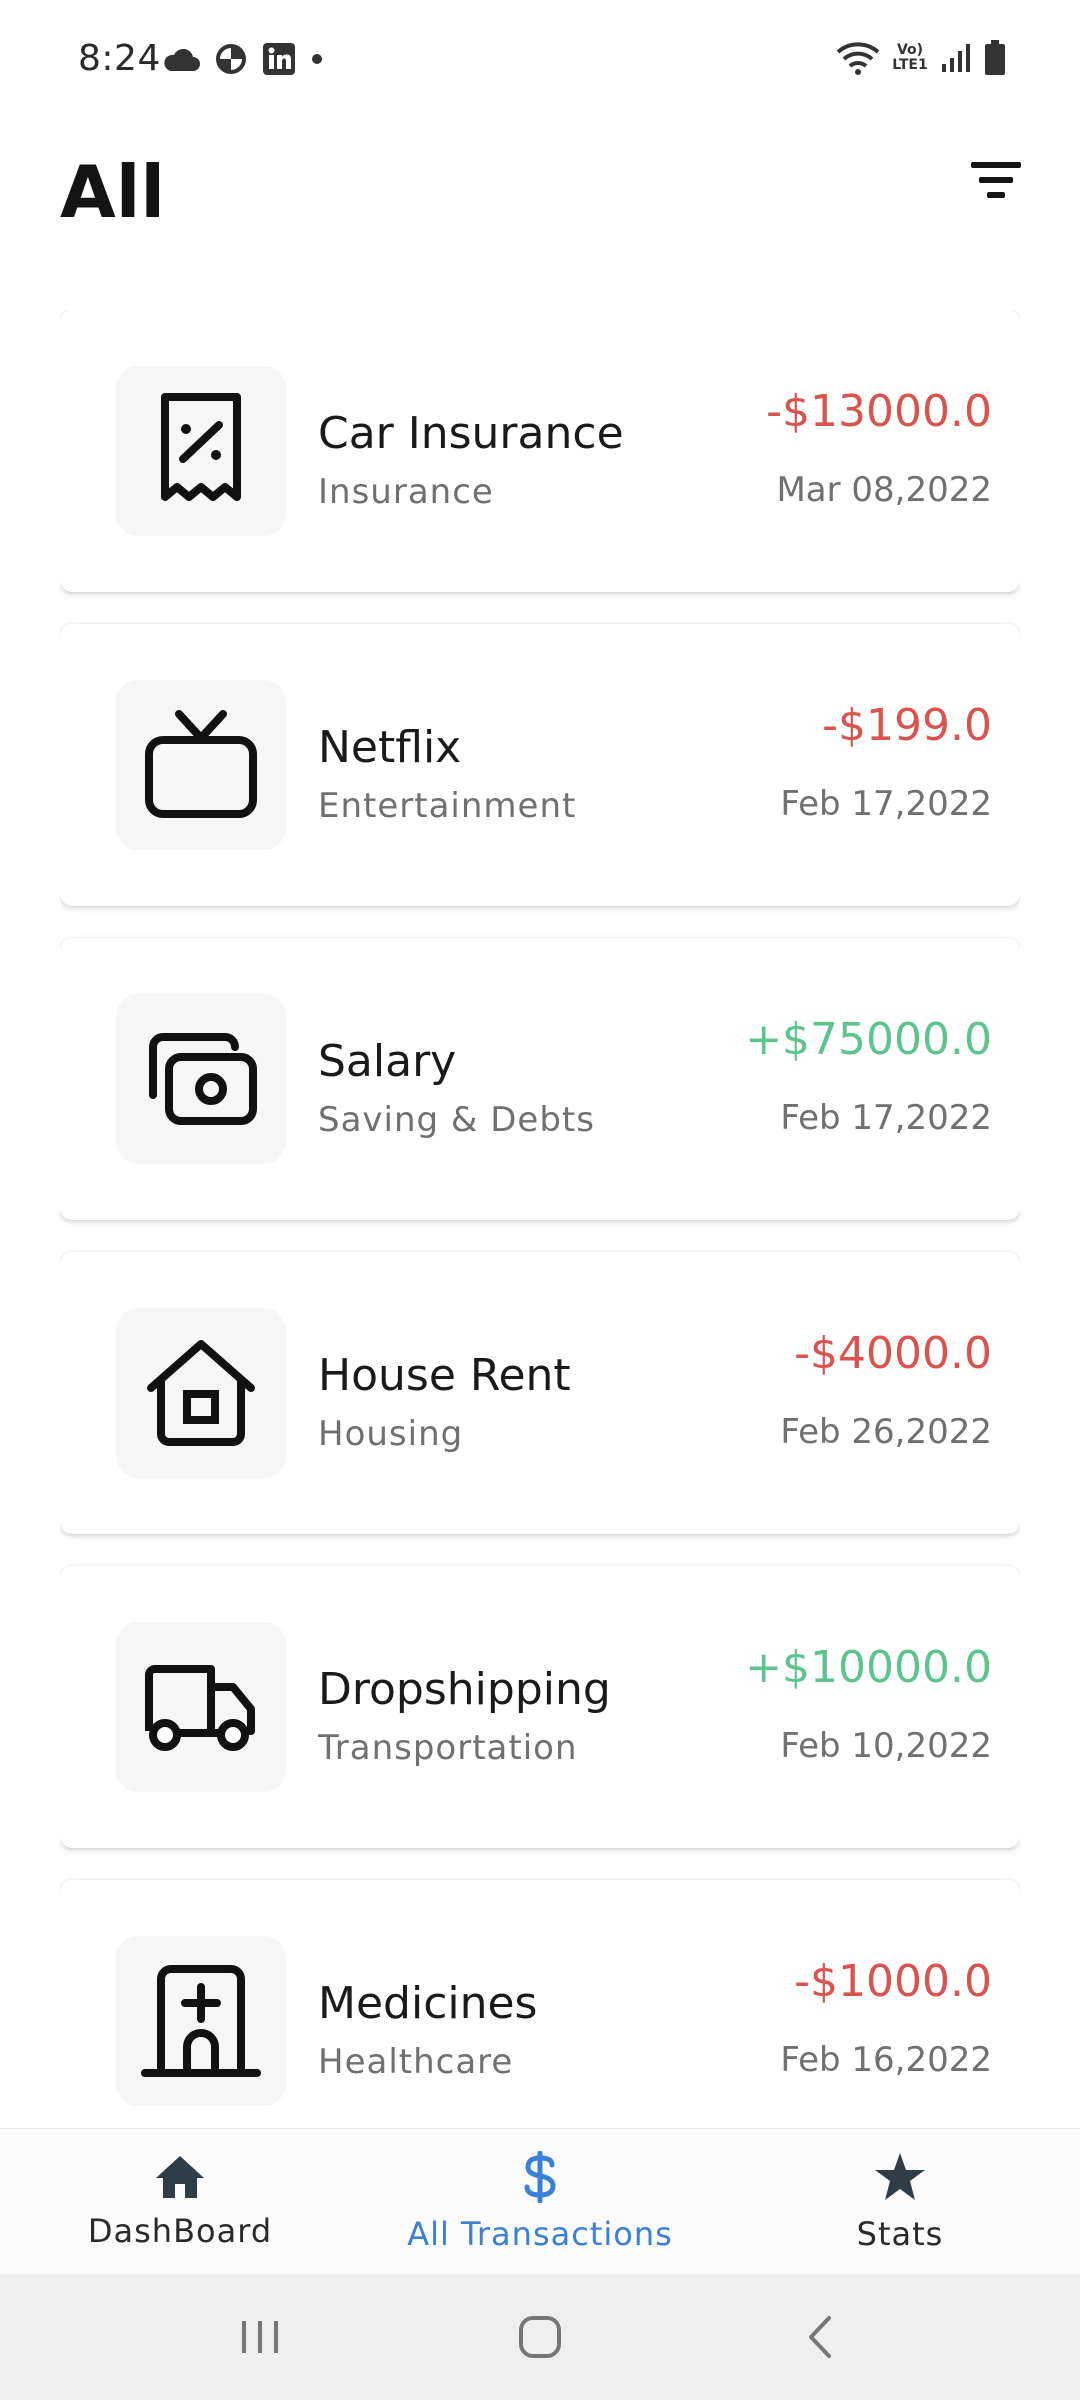  Describe the element at coordinates (180, 2179) in the screenshot. I see `home-icon` at that location.